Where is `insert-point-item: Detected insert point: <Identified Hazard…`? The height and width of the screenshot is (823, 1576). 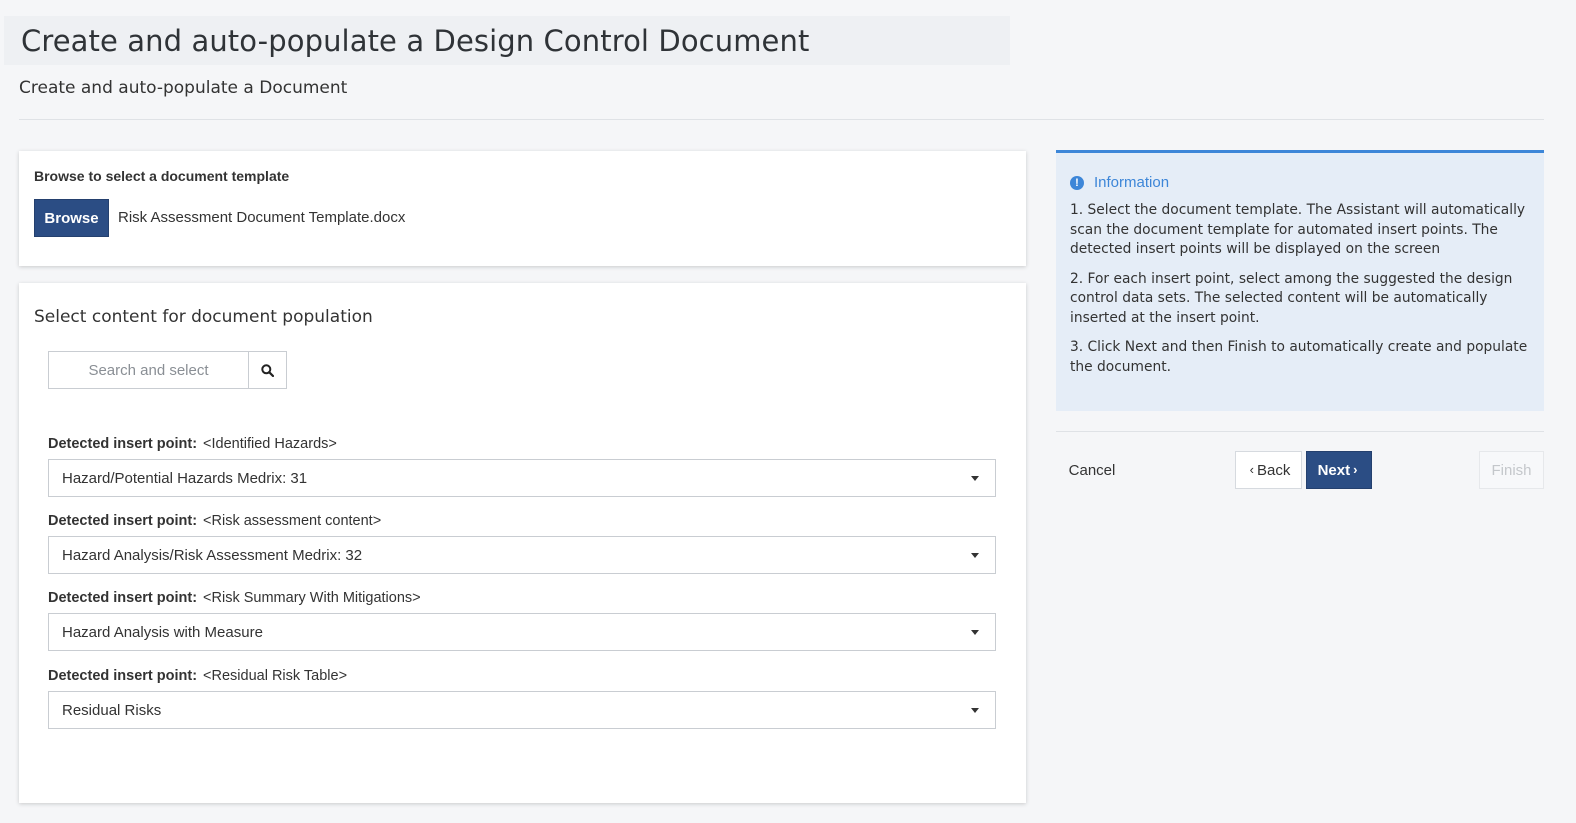
insert-point-item: Detected insert point: <Identified Hazard… is located at coordinates (522, 466).